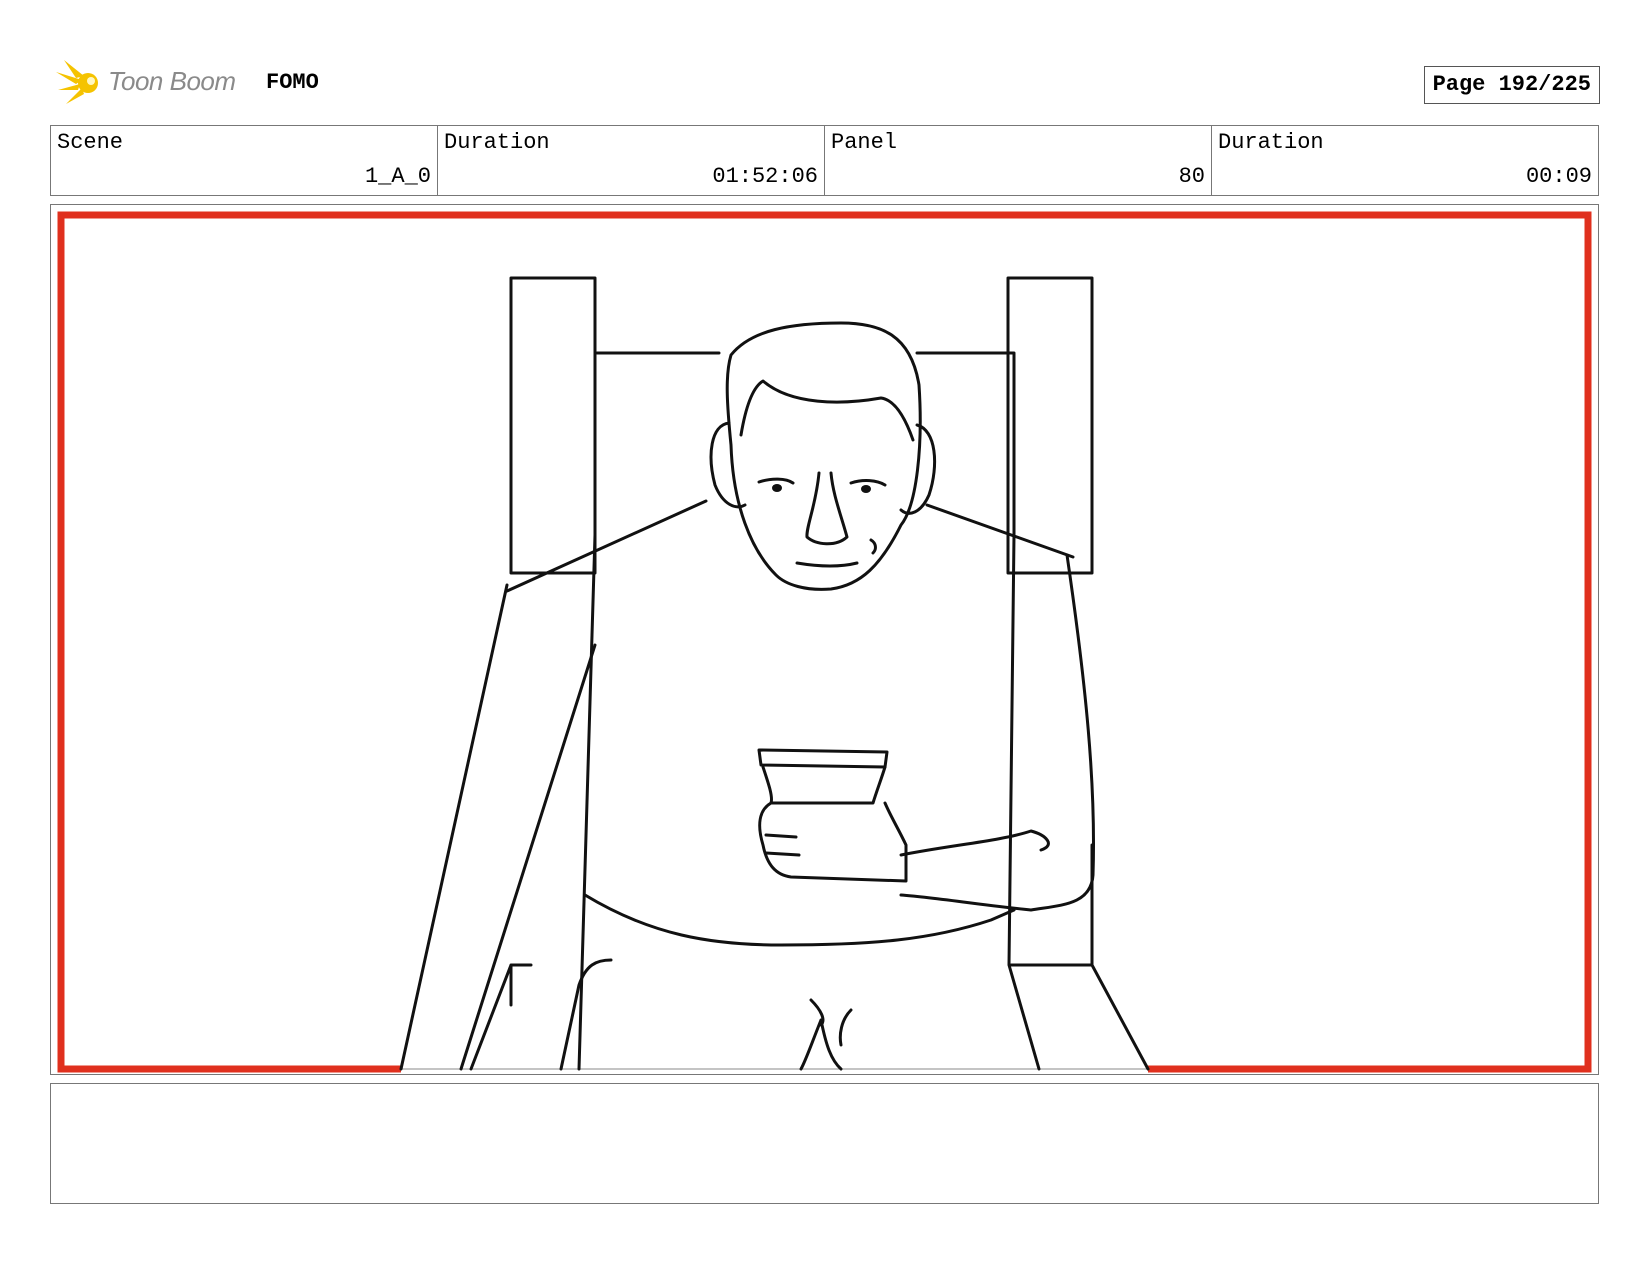 The image size is (1650, 1275). I want to click on mouth, so click(827, 564).